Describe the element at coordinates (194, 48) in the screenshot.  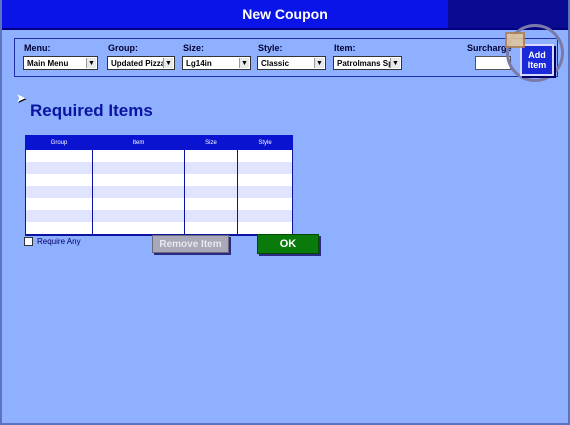
I see `size-label: Size:` at that location.